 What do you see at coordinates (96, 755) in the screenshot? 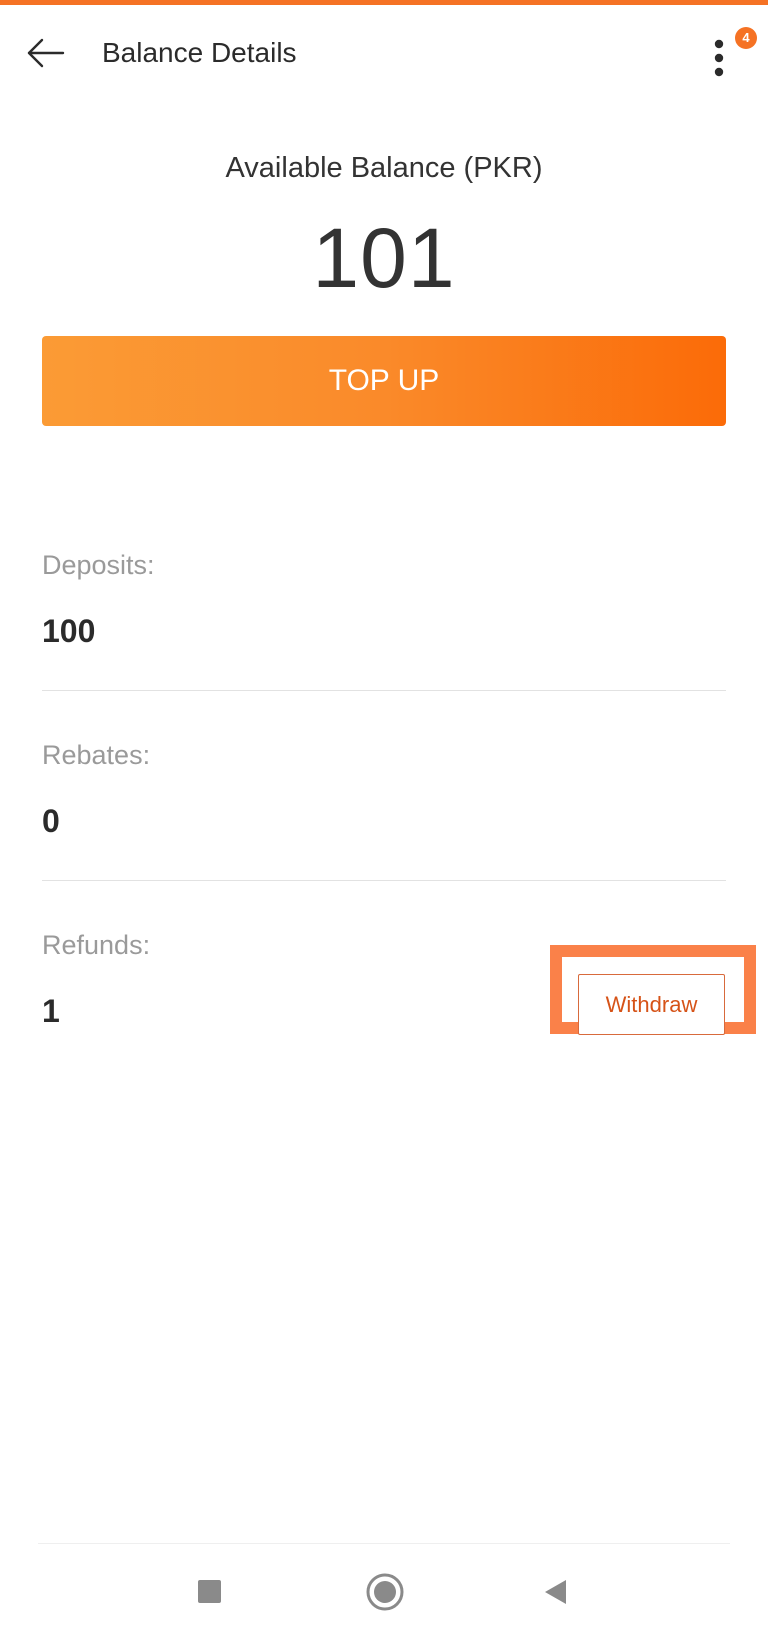
I see `rebates-label: Rebates:` at bounding box center [96, 755].